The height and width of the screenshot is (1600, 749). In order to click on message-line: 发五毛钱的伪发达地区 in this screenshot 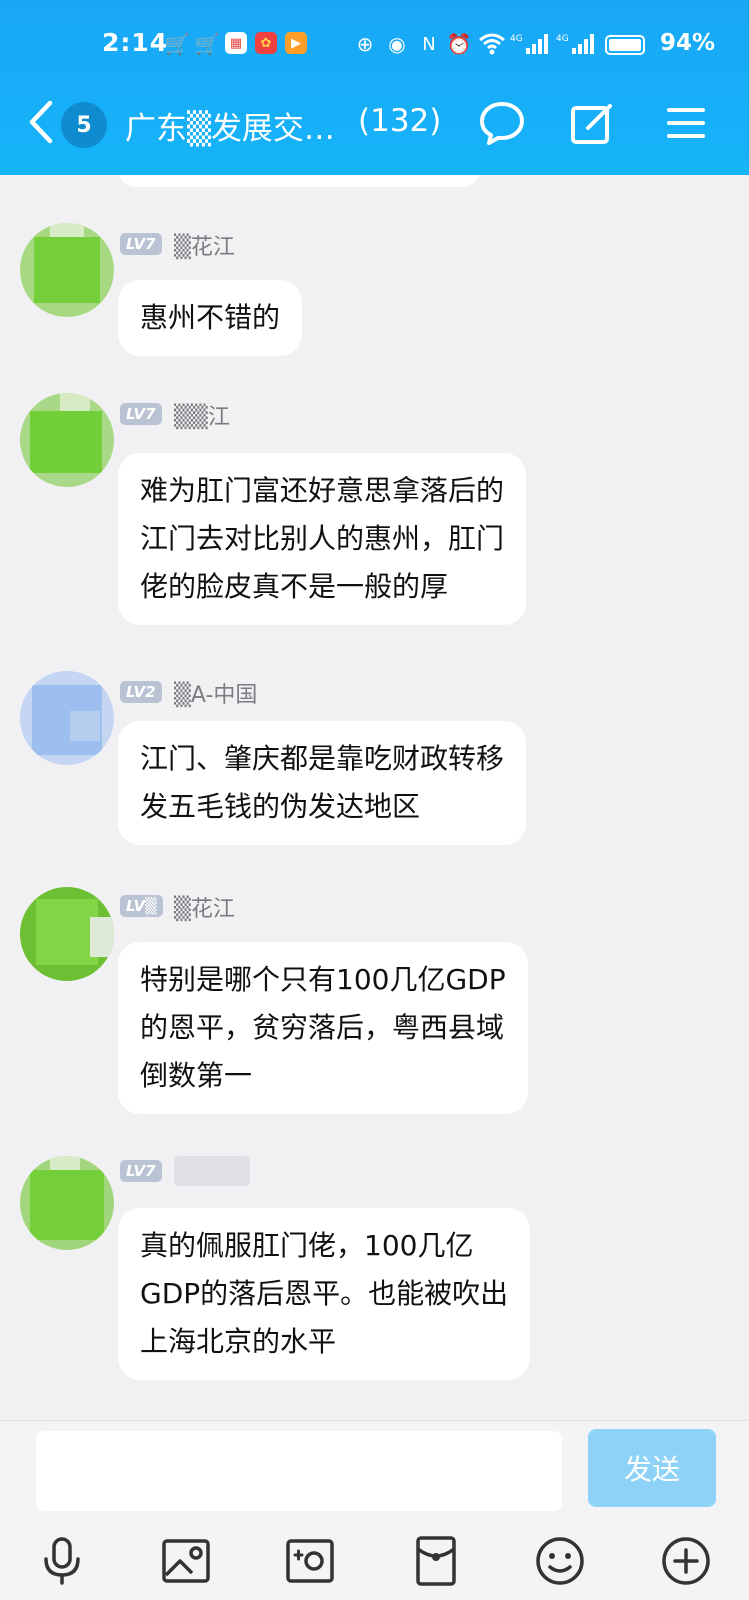, I will do `click(280, 806)`.